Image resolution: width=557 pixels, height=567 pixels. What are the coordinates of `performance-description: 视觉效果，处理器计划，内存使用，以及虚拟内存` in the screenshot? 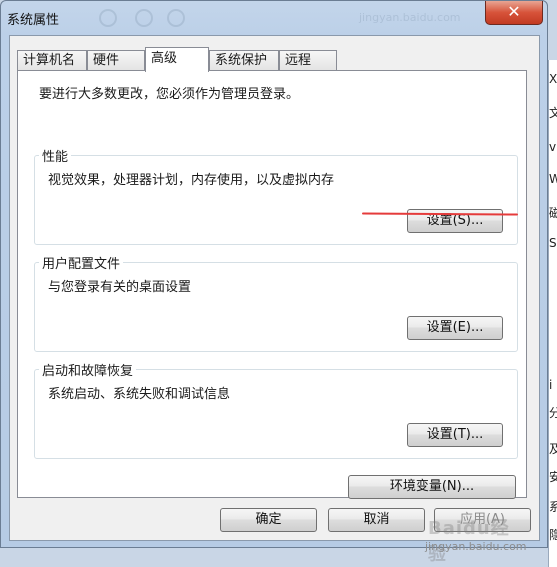 It's located at (191, 180).